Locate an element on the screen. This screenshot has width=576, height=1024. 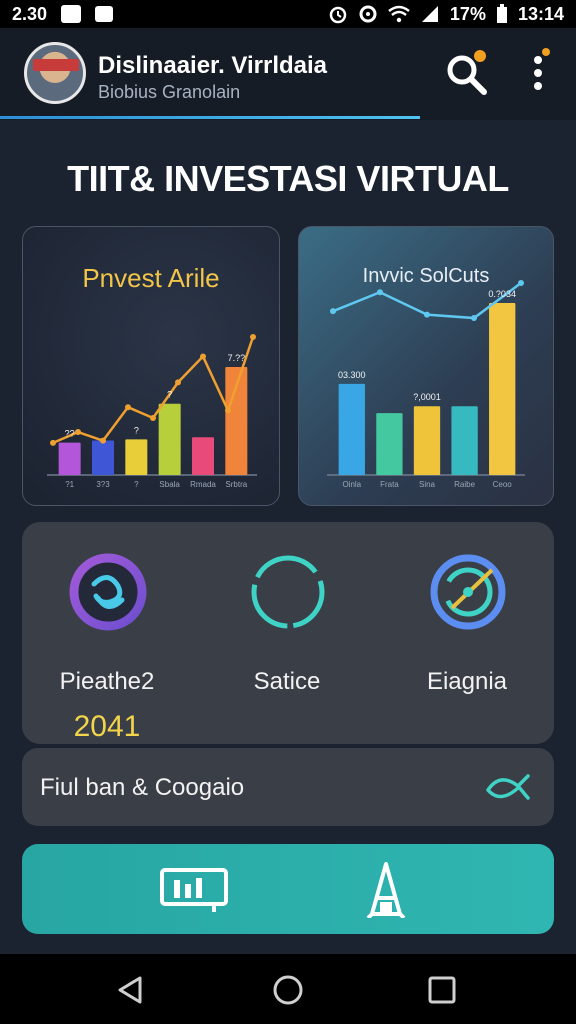
stat-label-1: Pieathe2 is located at coordinates (107, 681).